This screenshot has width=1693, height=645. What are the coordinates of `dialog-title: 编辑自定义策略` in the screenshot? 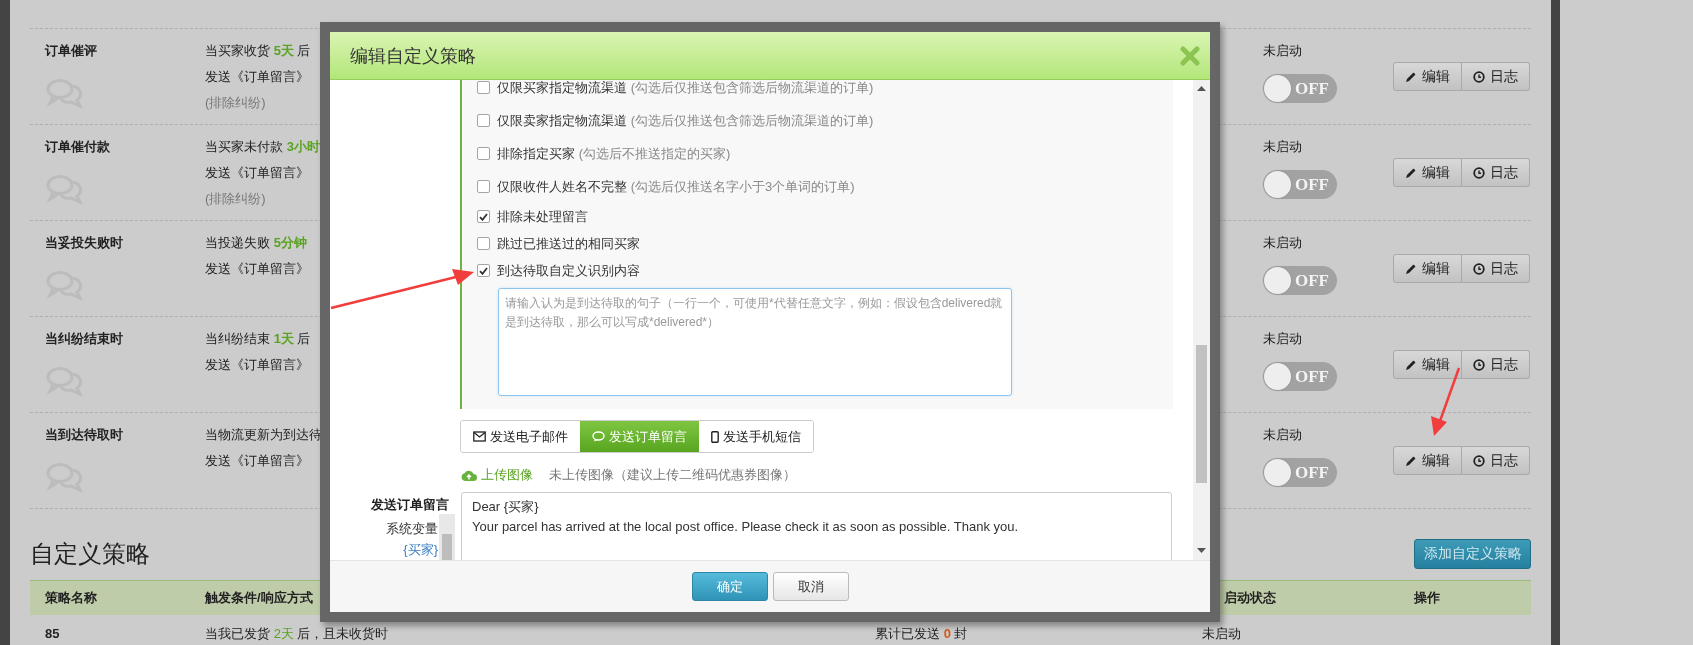 It's located at (413, 56).